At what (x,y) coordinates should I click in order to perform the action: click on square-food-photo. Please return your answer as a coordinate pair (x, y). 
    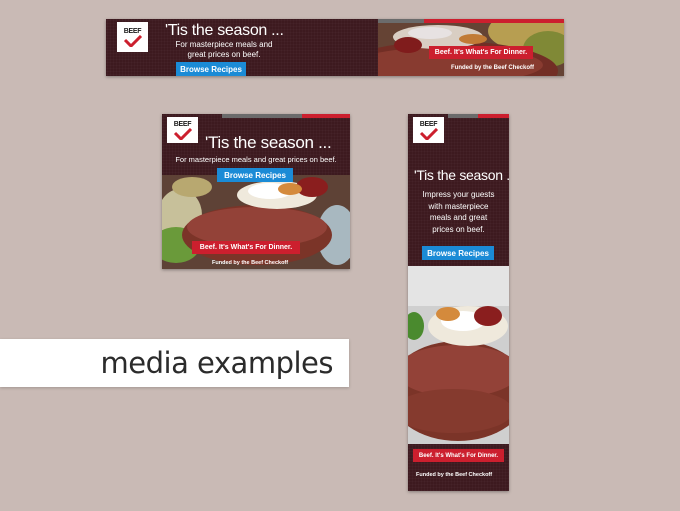
    Looking at the image, I should click on (256, 222).